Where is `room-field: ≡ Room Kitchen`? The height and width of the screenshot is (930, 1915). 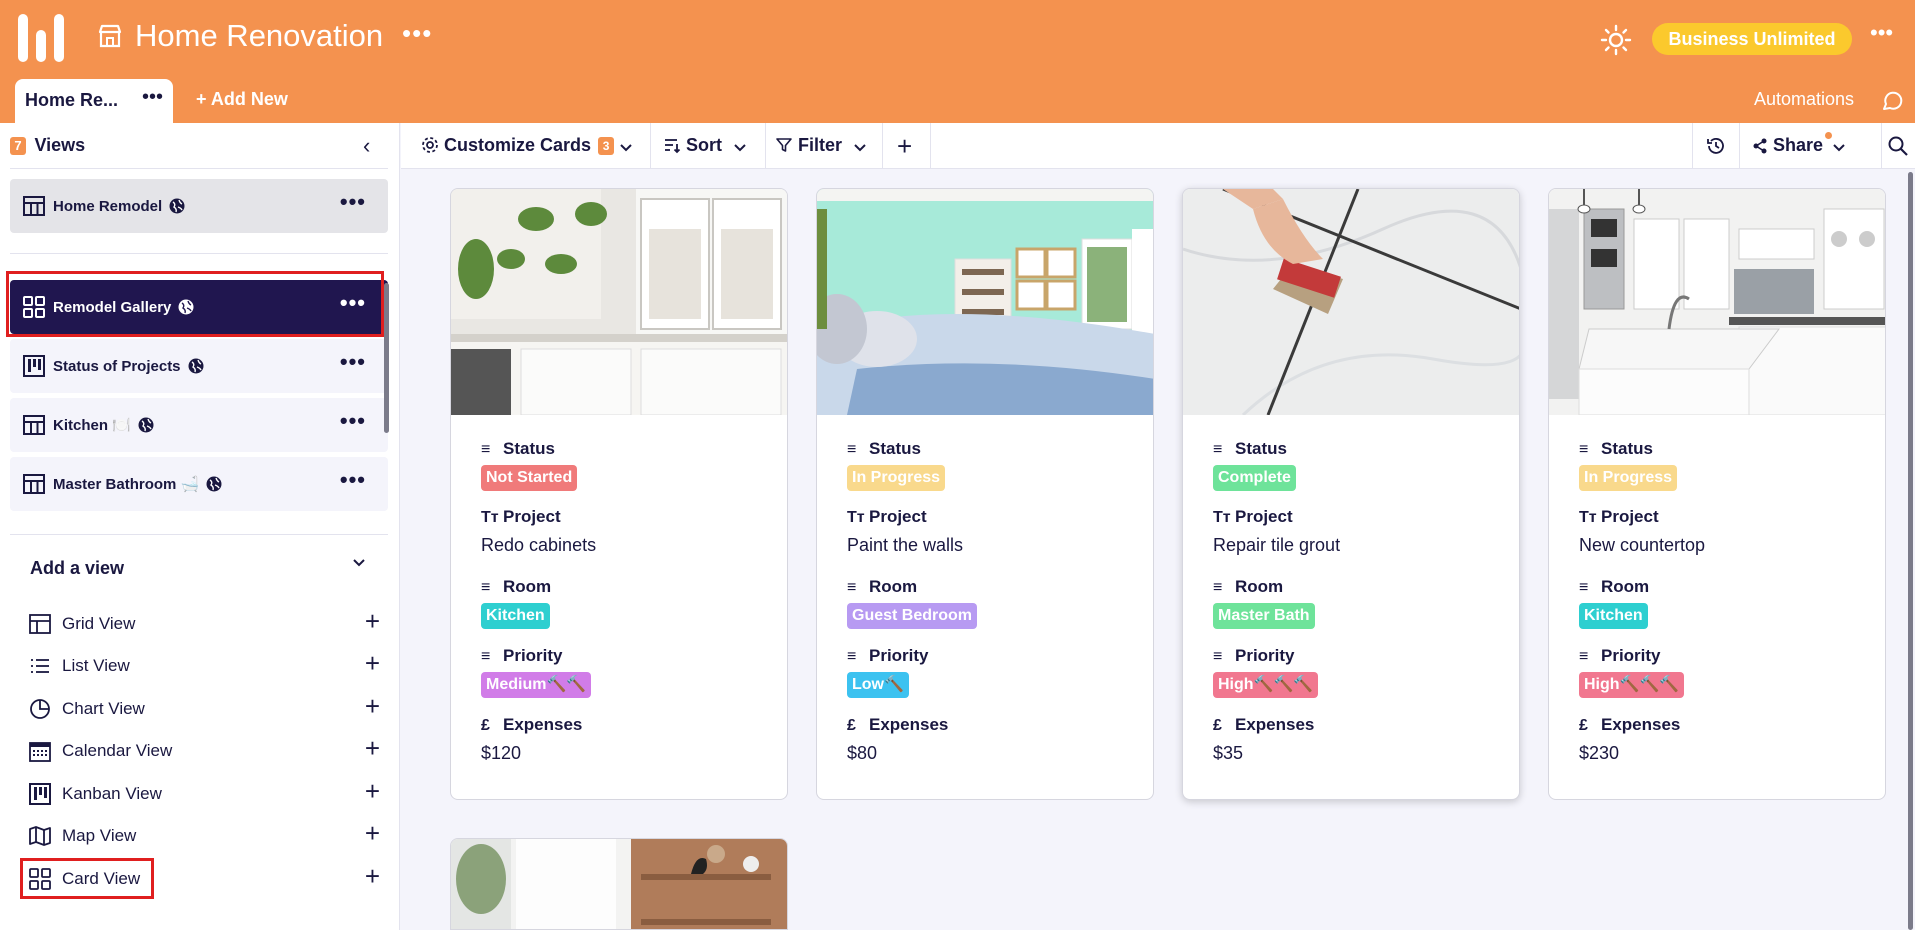 room-field: ≡ Room Kitchen is located at coordinates (516, 603).